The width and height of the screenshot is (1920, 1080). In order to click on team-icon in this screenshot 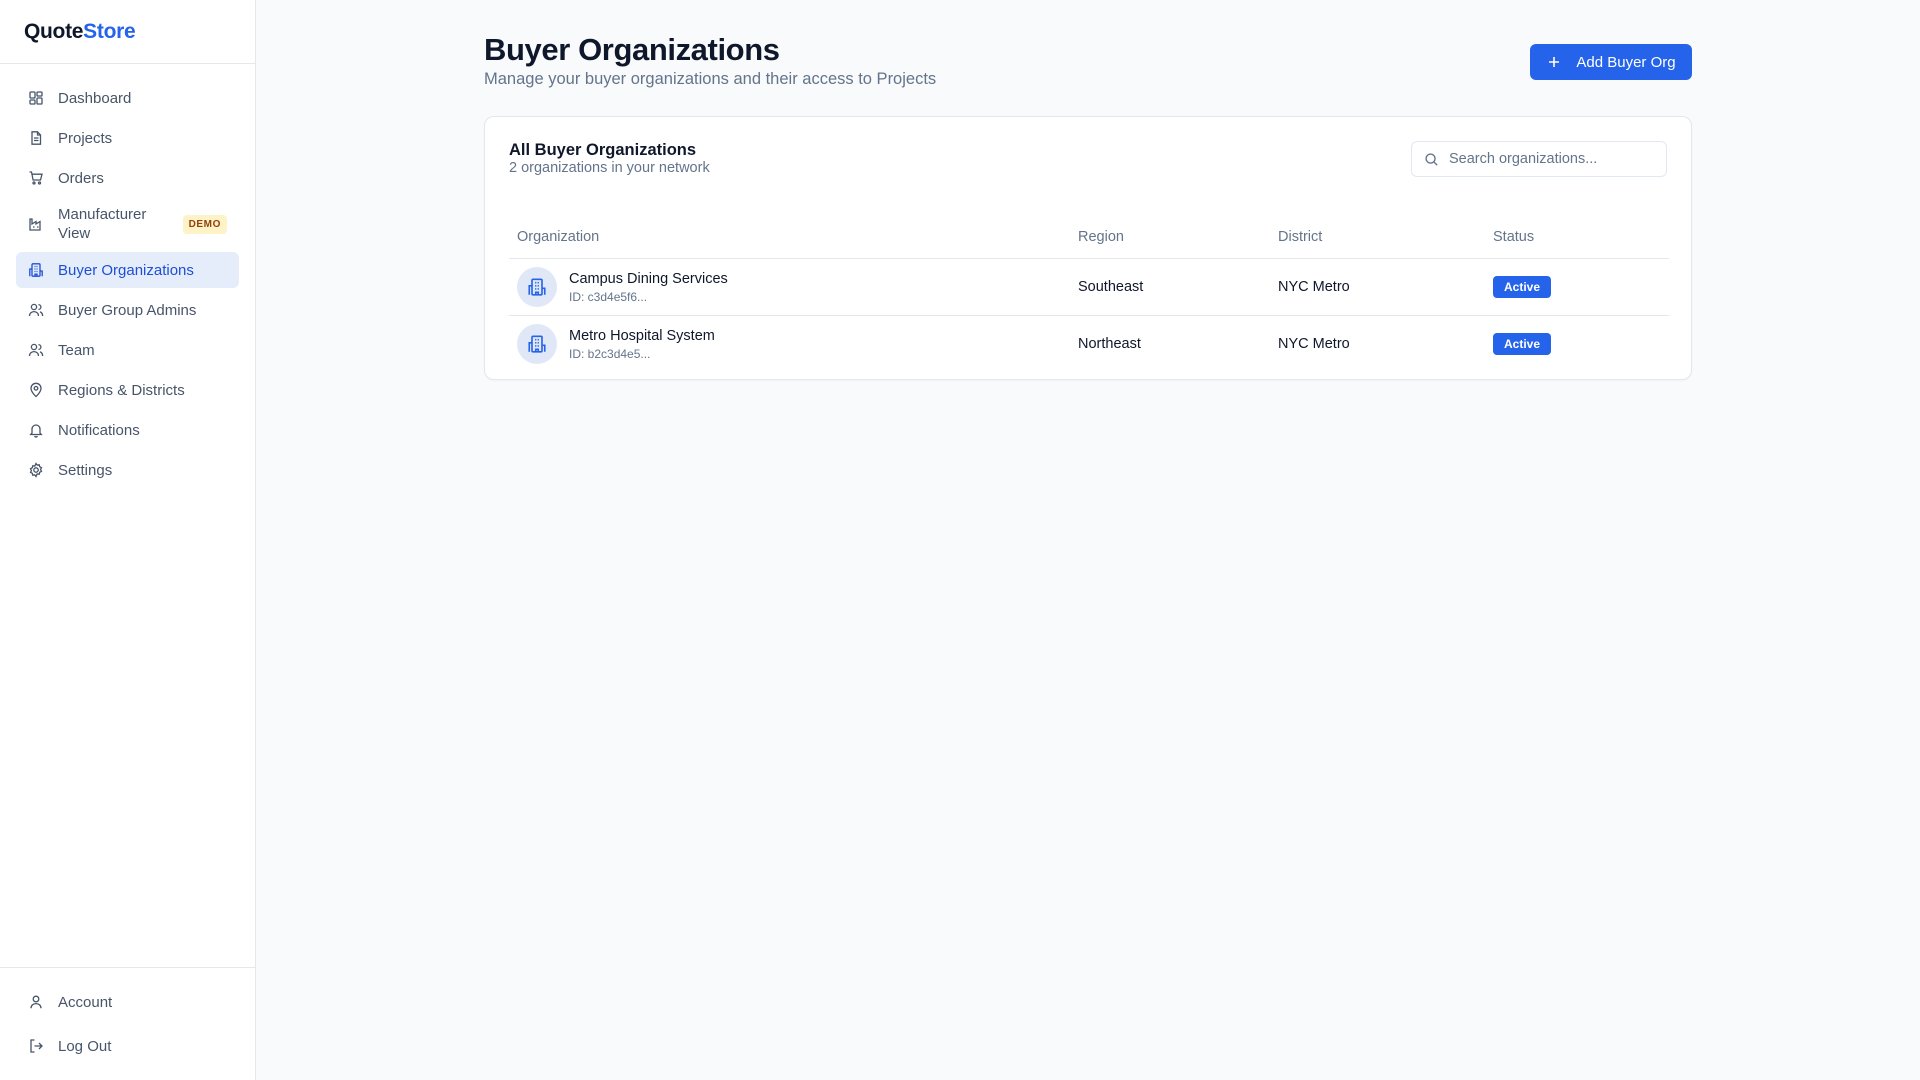, I will do `click(36, 350)`.